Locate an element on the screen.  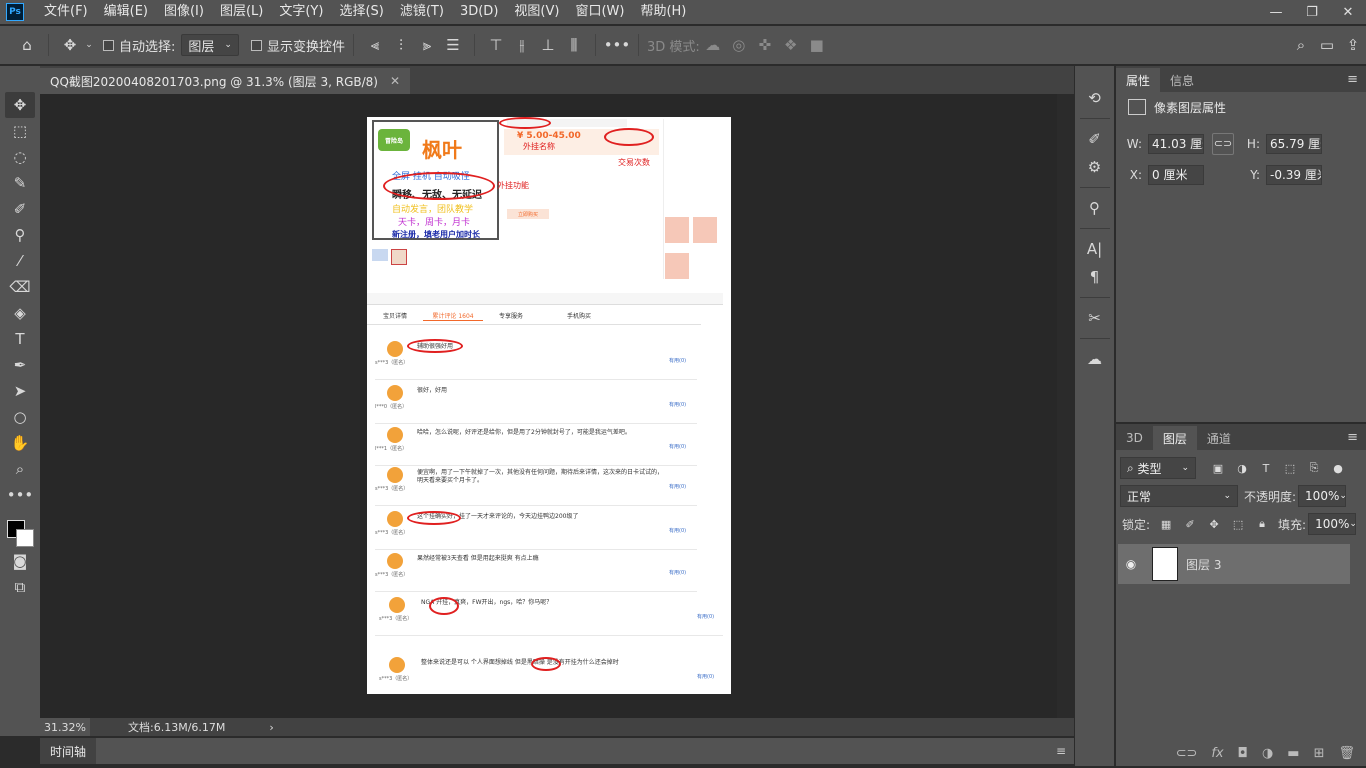
align-bottom-icon: ⊥ is located at coordinates (548, 45).